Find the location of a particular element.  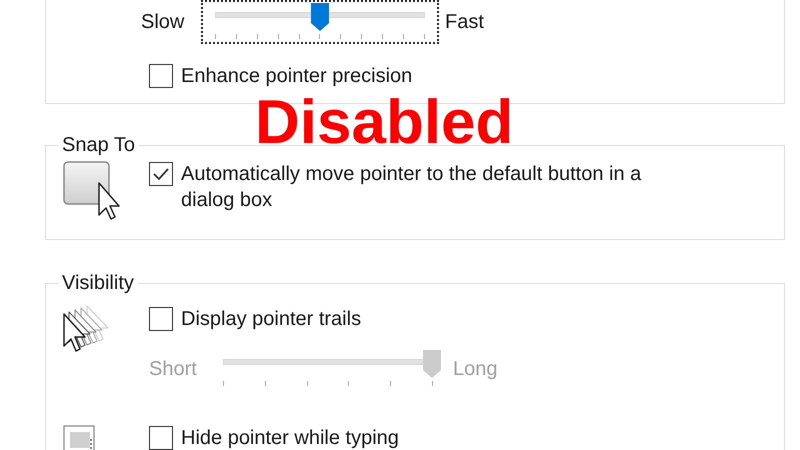

checkbox-label: Display pointer trails is located at coordinates (271, 319).